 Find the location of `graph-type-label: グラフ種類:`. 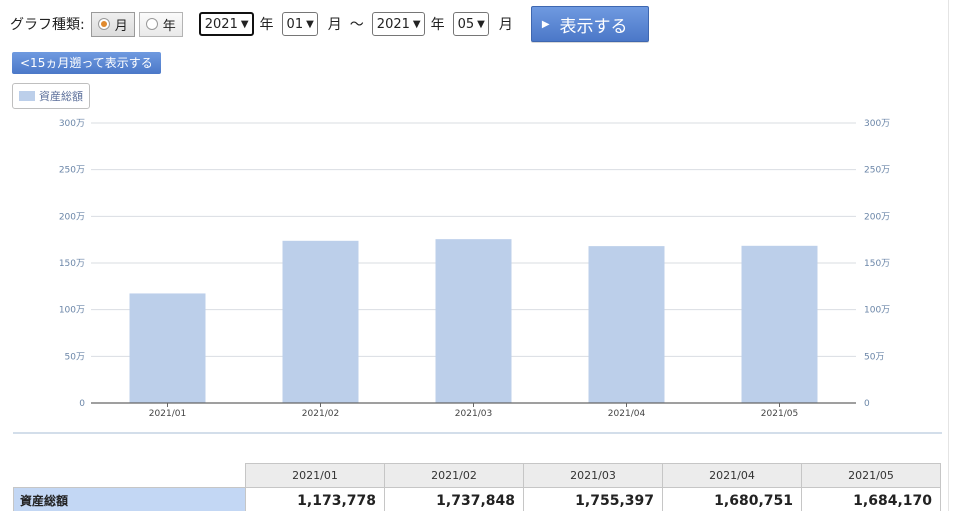

graph-type-label: グラフ種類: is located at coordinates (47, 25).